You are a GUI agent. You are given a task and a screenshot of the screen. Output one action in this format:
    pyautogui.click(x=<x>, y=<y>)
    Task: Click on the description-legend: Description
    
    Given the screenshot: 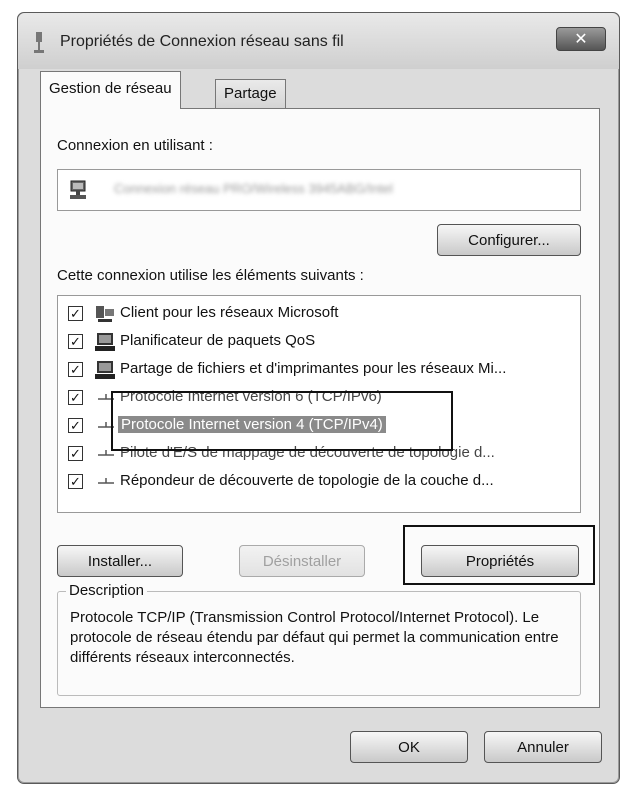 What is the action you would take?
    pyautogui.click(x=107, y=590)
    